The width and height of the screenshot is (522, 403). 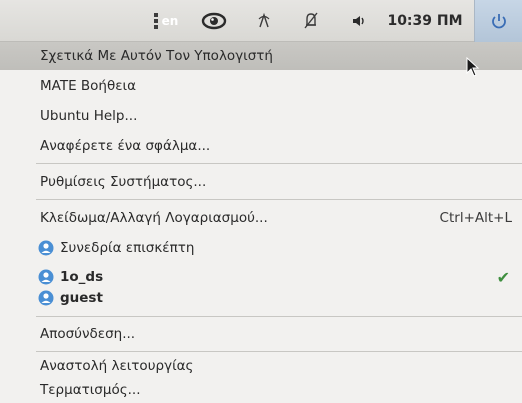 I want to click on top-panel: en 10:39 ΠΜ, so click(x=261, y=21).